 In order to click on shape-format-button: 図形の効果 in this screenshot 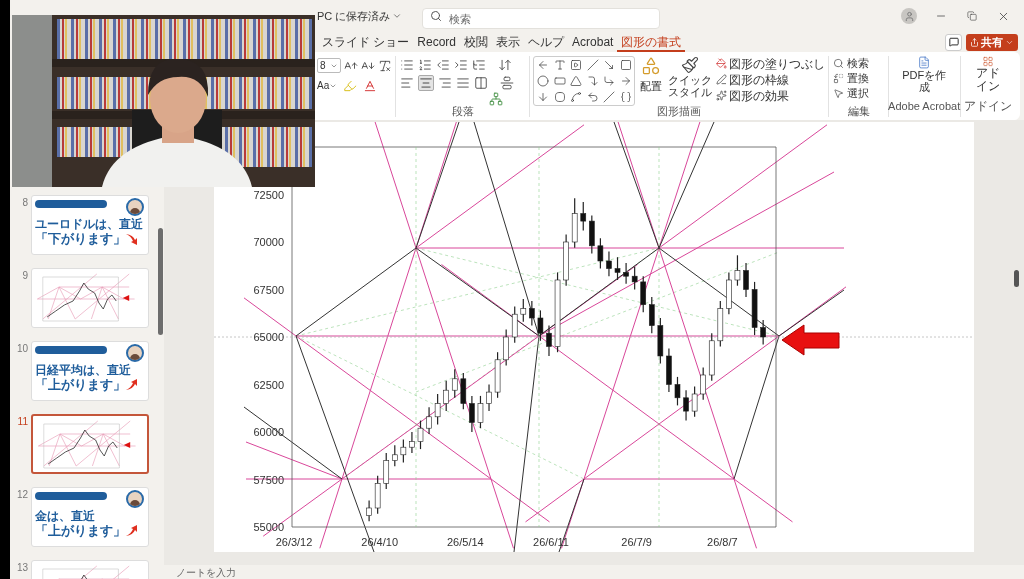, I will do `click(759, 95)`.